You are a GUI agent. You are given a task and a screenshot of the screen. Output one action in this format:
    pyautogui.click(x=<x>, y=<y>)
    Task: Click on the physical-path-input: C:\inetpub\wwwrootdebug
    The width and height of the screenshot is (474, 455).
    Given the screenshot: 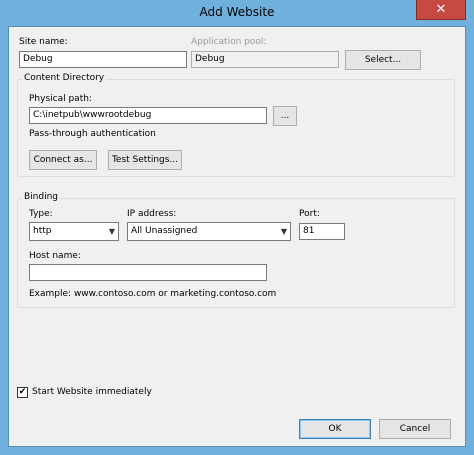 What is the action you would take?
    pyautogui.click(x=148, y=115)
    